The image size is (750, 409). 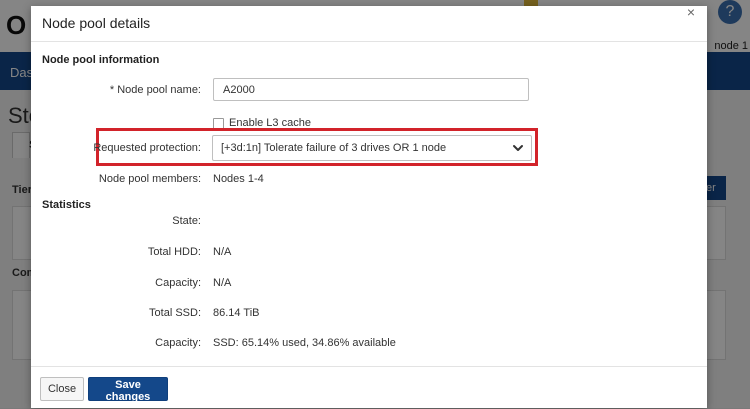 I want to click on dialog-title: Node pool details, so click(x=96, y=23).